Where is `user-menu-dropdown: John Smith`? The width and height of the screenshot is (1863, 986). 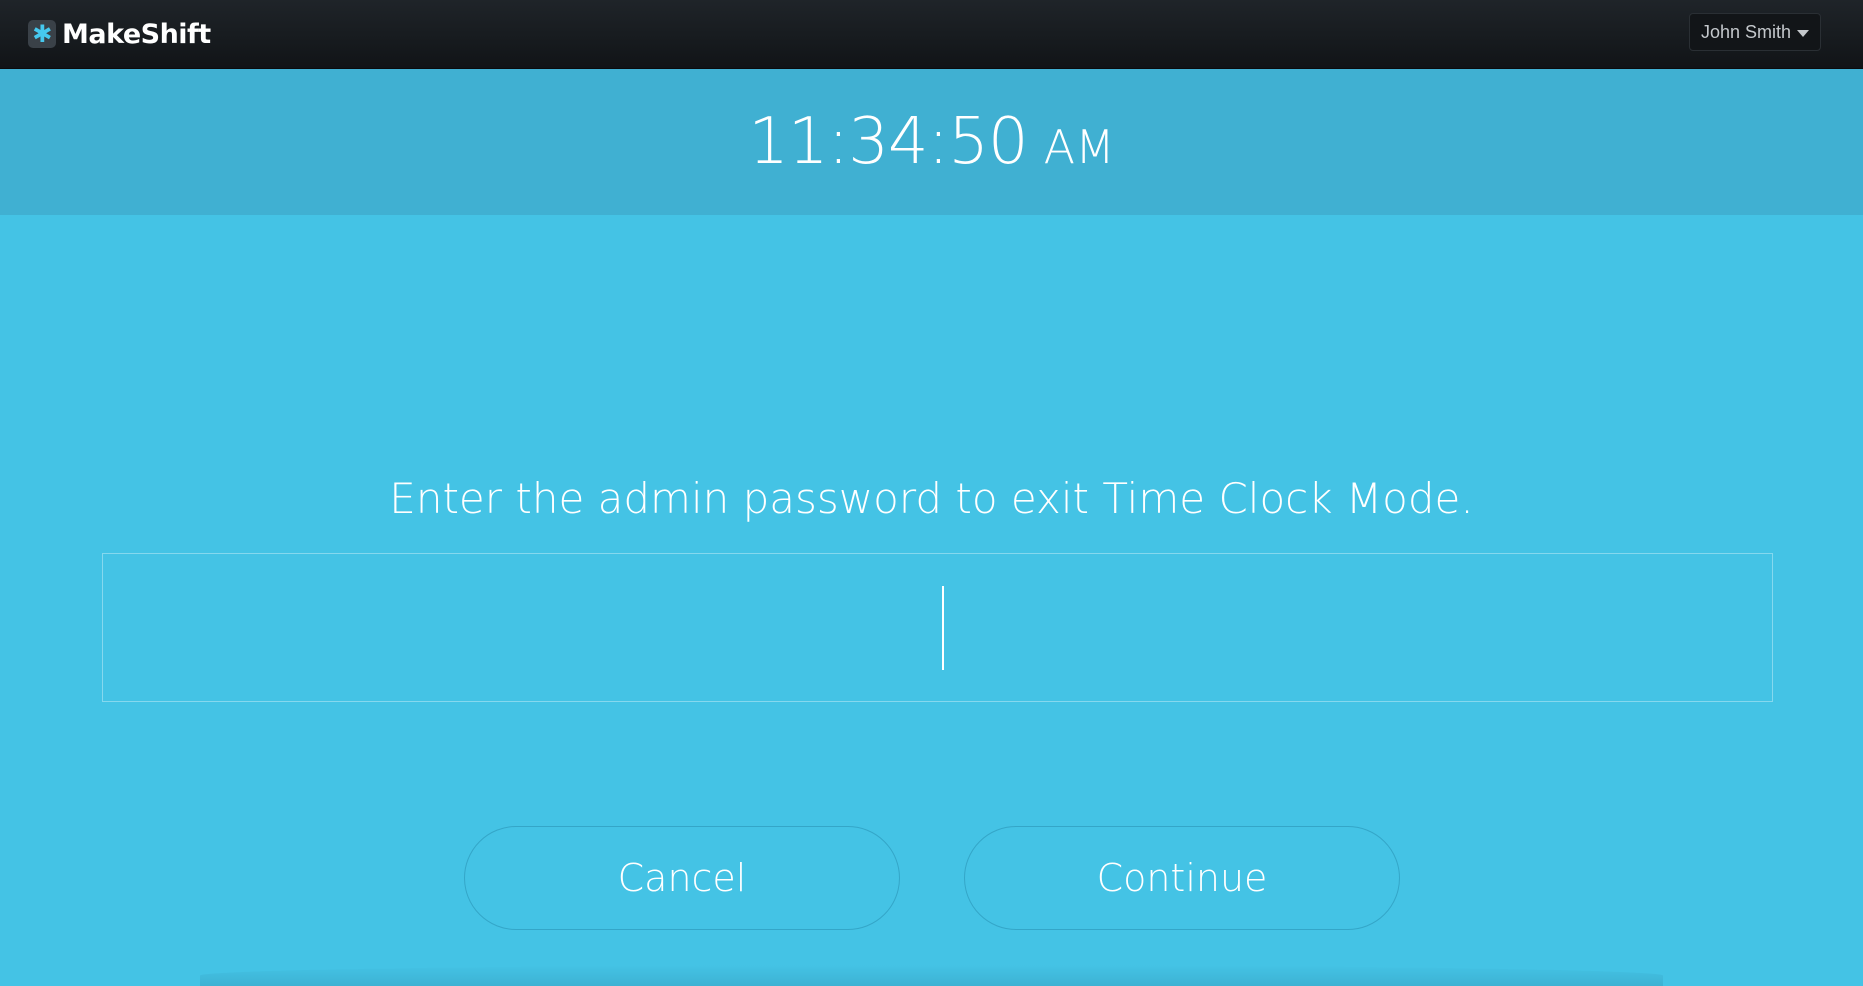
user-menu-dropdown: John Smith is located at coordinates (1755, 32).